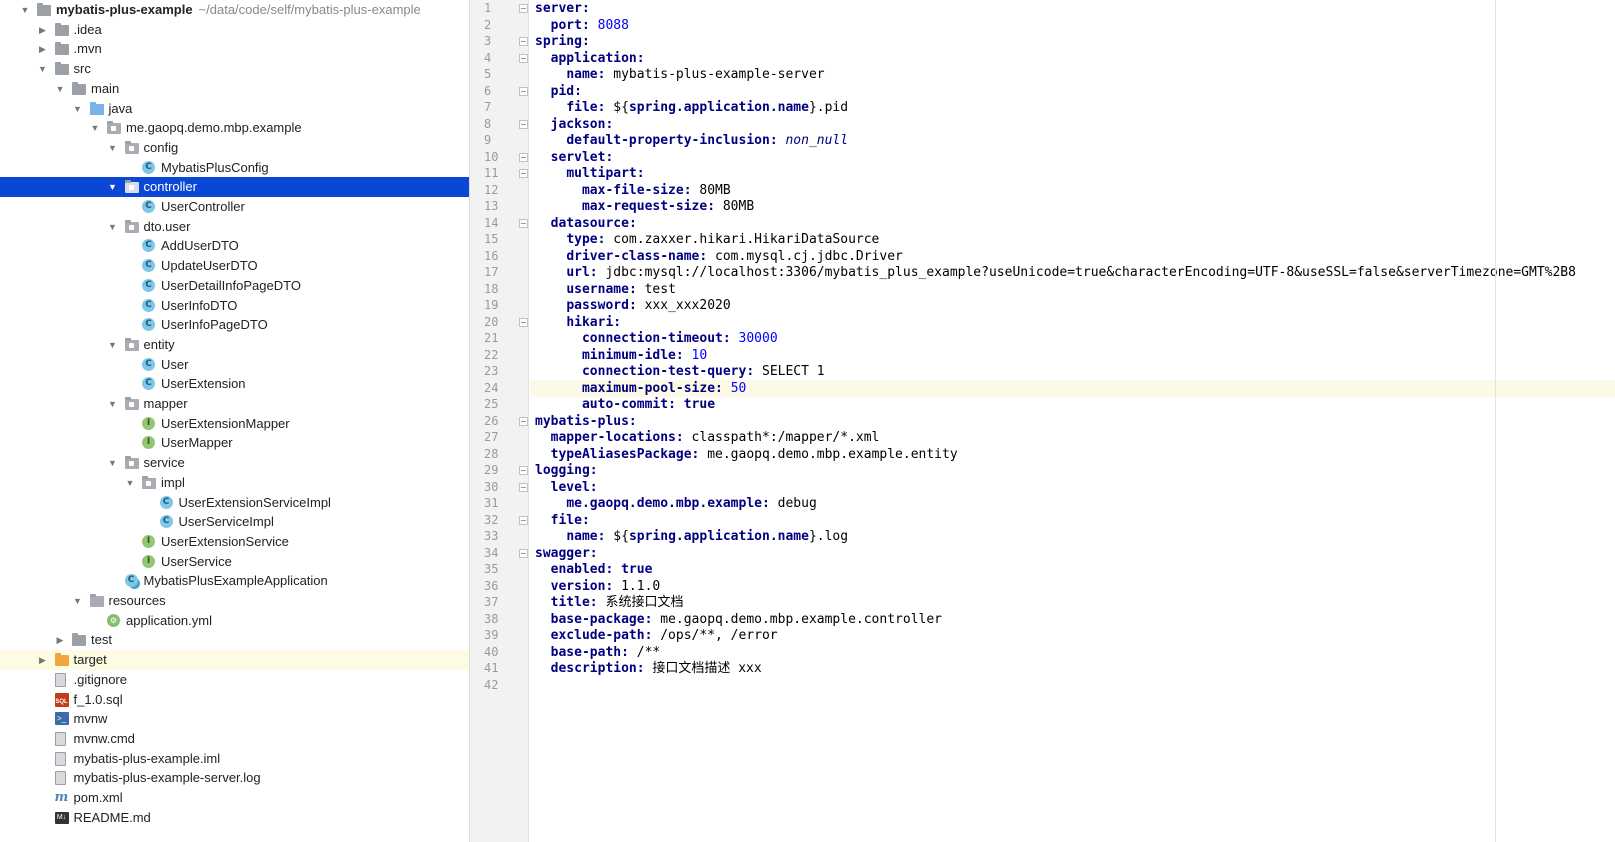 The width and height of the screenshot is (1615, 842). Describe the element at coordinates (234, 30) in the screenshot. I see `tree-node: ▶ .idea` at that location.